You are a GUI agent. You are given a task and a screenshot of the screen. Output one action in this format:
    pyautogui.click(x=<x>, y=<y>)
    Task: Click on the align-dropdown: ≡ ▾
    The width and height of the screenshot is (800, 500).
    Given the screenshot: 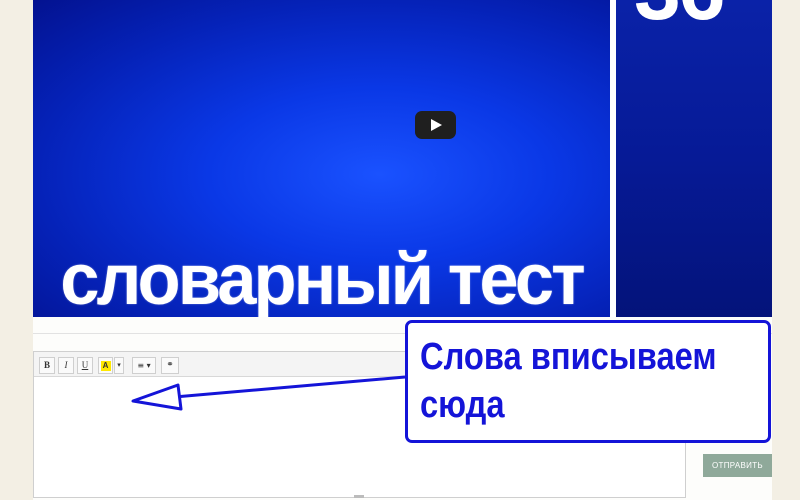 What is the action you would take?
    pyautogui.click(x=144, y=365)
    